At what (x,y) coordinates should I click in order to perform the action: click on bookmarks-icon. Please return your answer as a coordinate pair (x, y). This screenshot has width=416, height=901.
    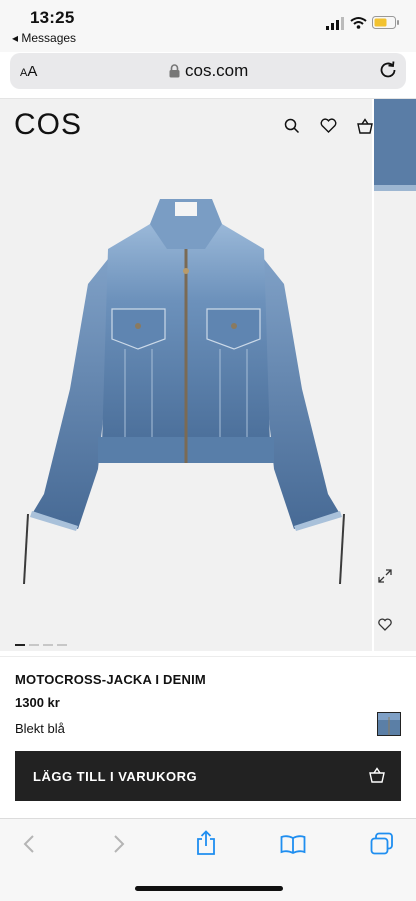
    Looking at the image, I should click on (293, 844).